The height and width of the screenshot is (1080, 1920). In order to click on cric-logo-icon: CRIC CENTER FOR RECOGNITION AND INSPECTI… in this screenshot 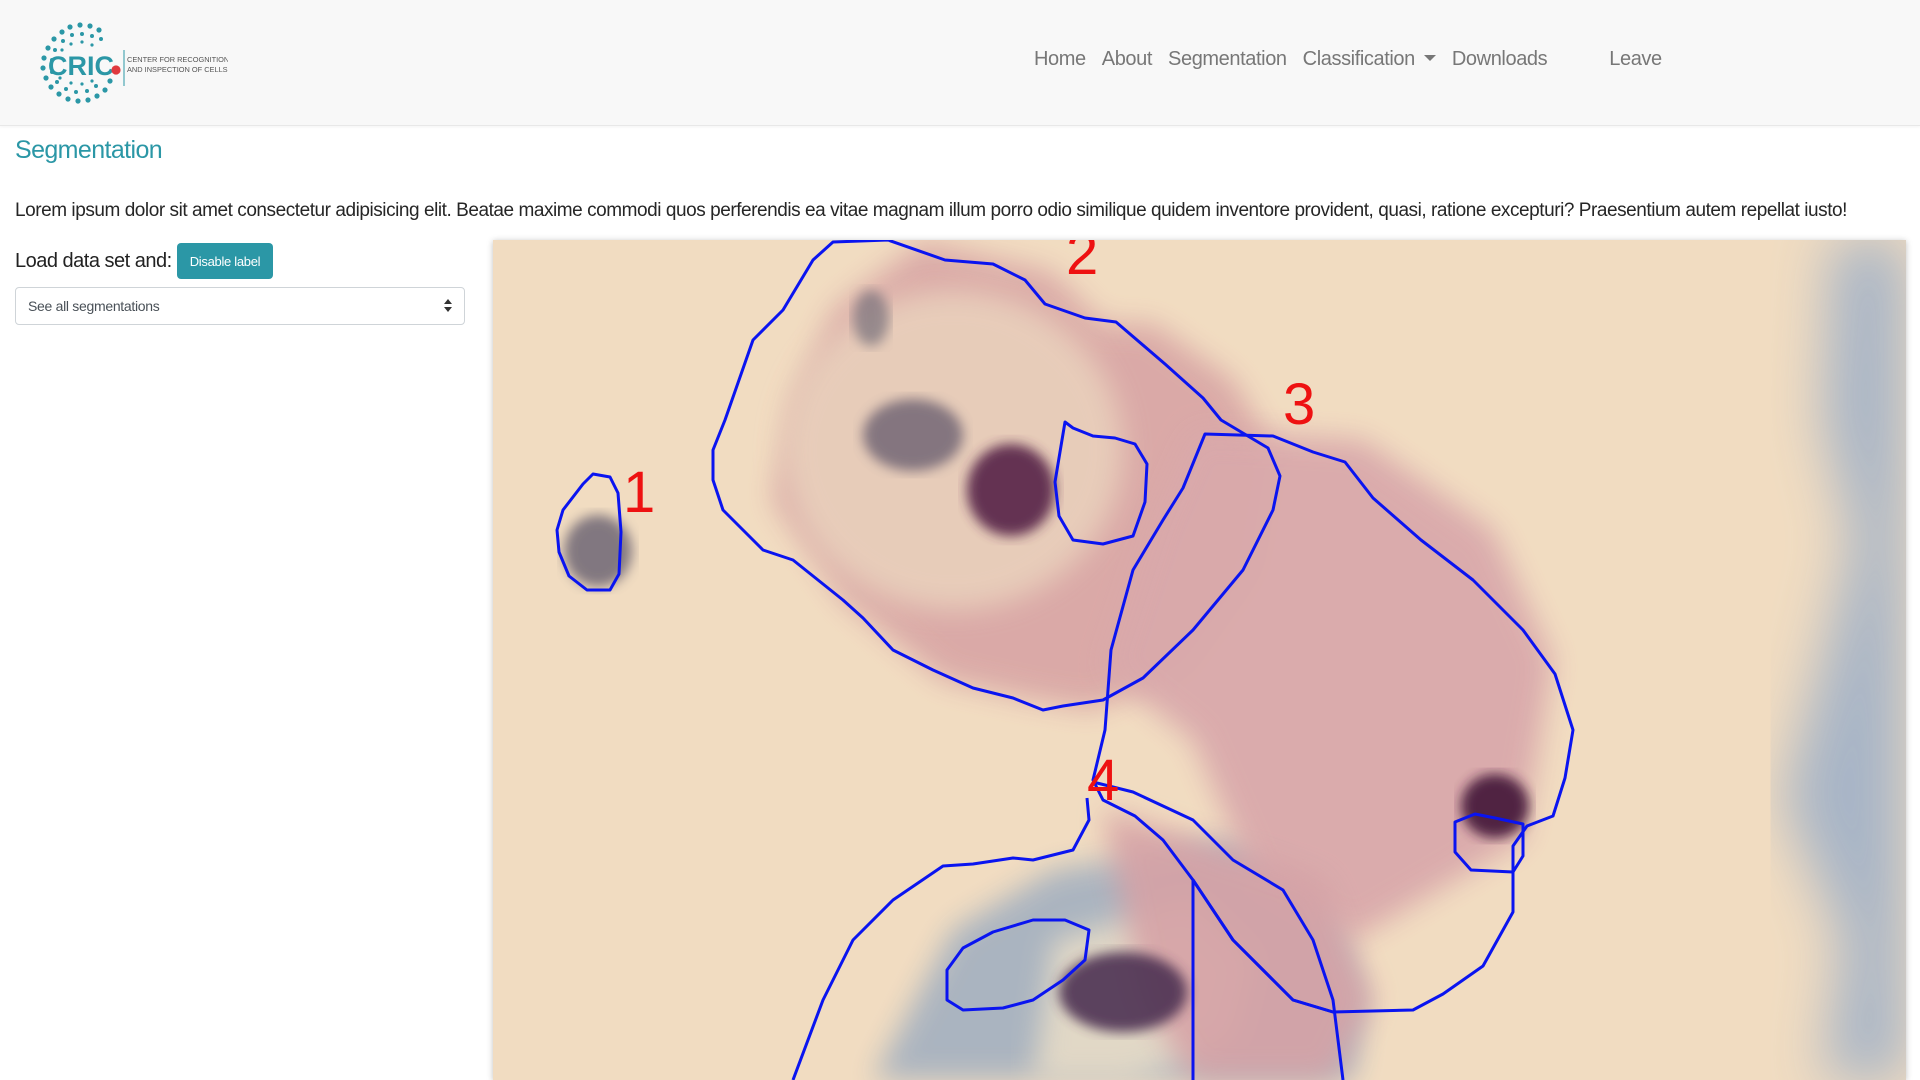, I will do `click(134, 63)`.